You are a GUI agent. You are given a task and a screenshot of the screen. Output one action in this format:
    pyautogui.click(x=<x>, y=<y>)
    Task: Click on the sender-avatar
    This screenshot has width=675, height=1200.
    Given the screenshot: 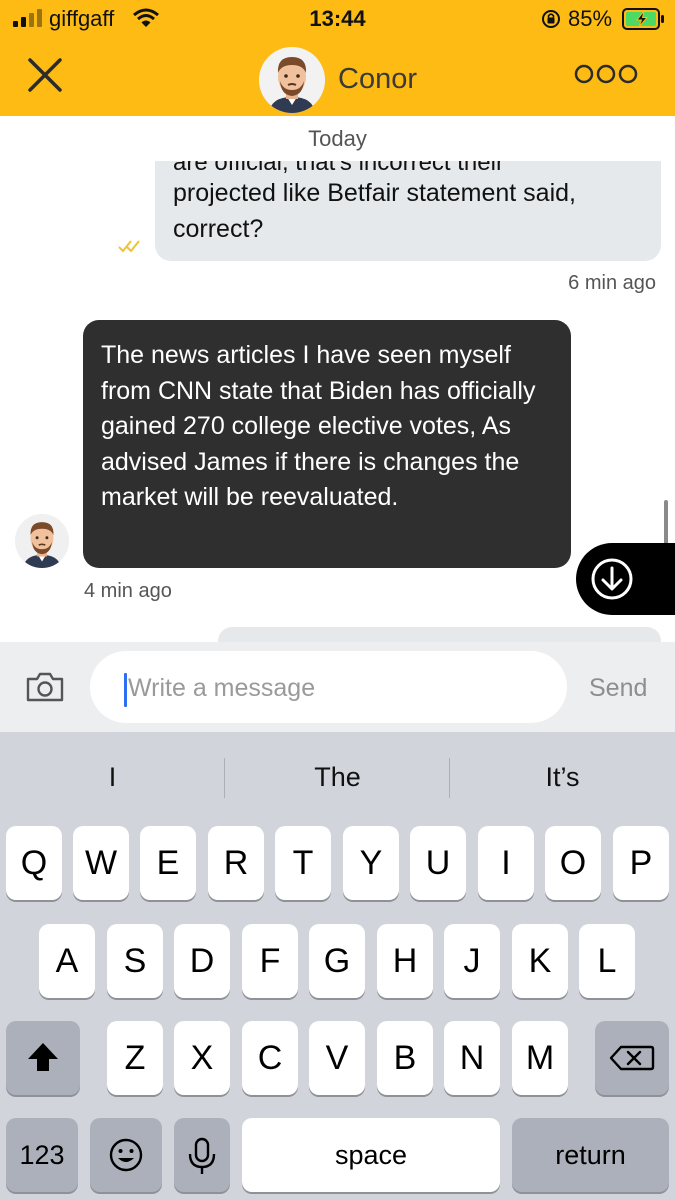 What is the action you would take?
    pyautogui.click(x=42, y=541)
    